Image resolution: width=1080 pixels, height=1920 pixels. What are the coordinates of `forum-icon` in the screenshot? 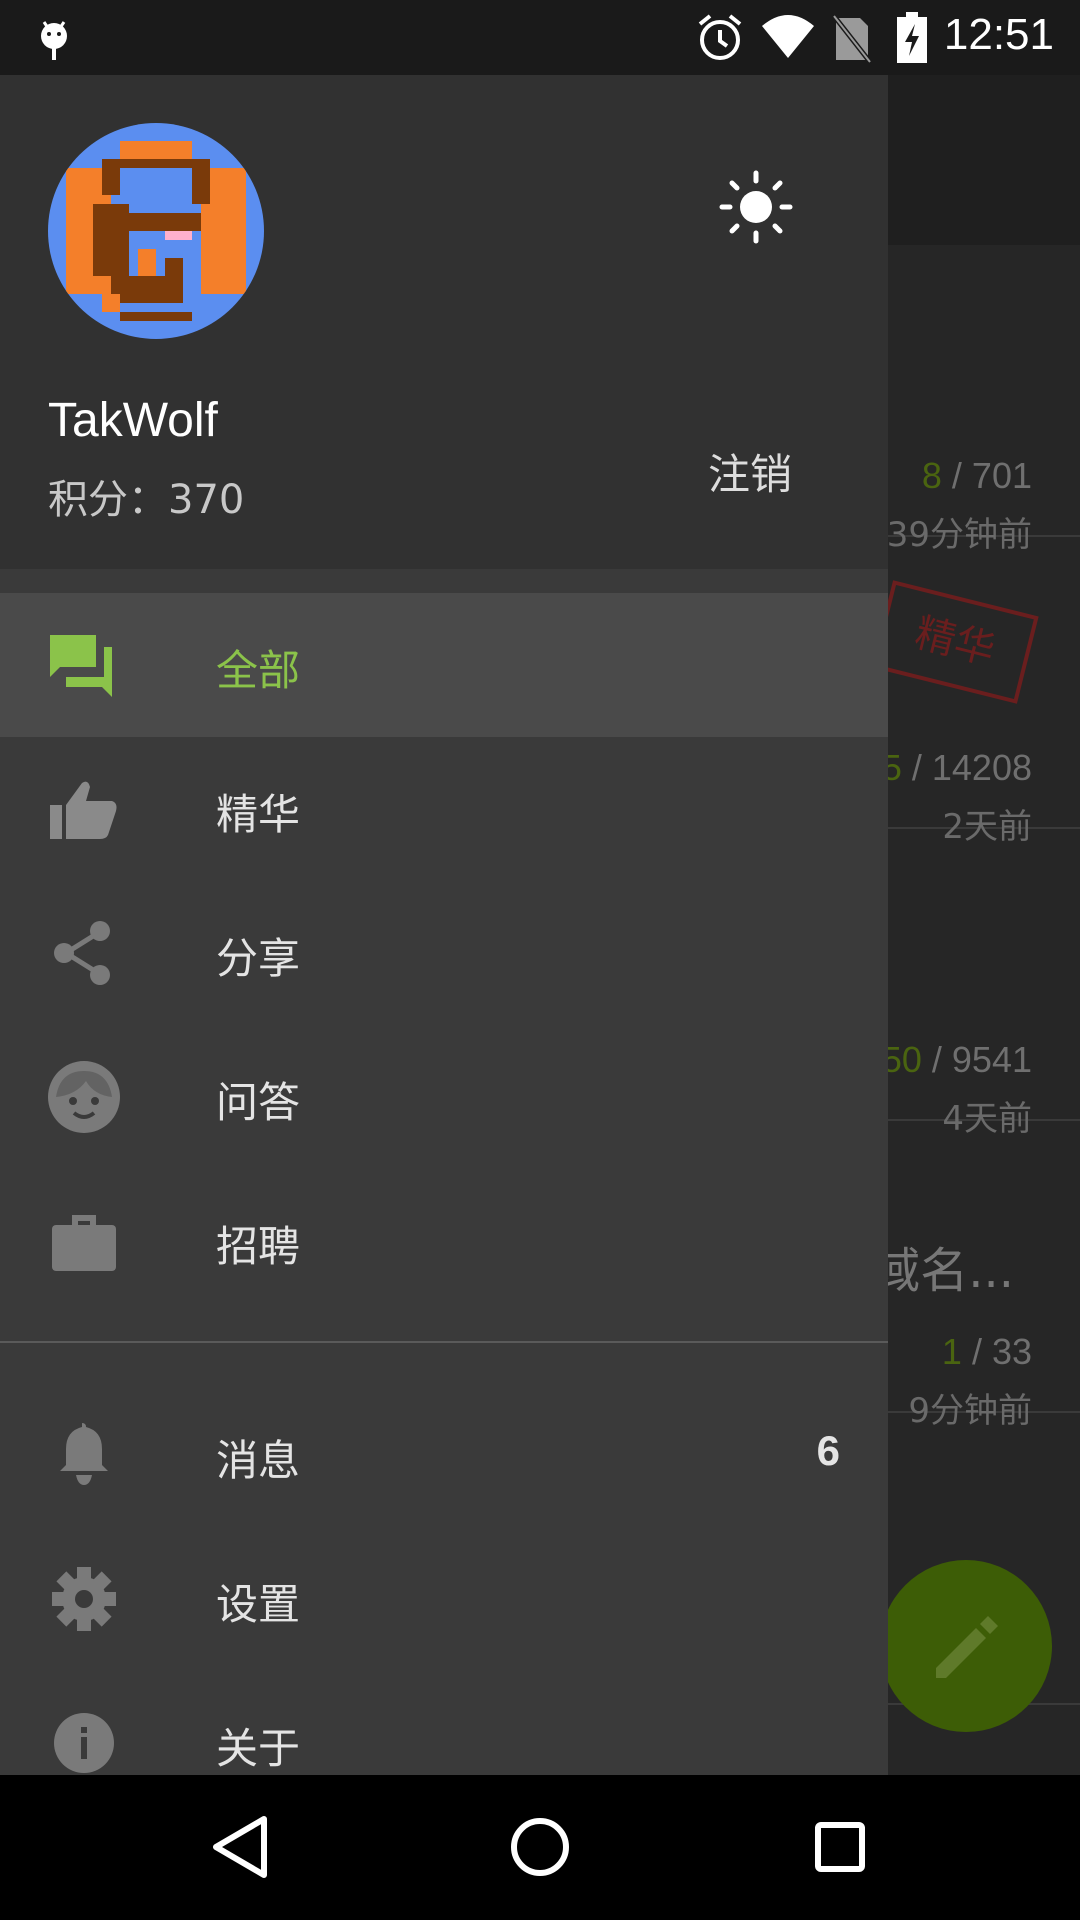 It's located at (84, 665).